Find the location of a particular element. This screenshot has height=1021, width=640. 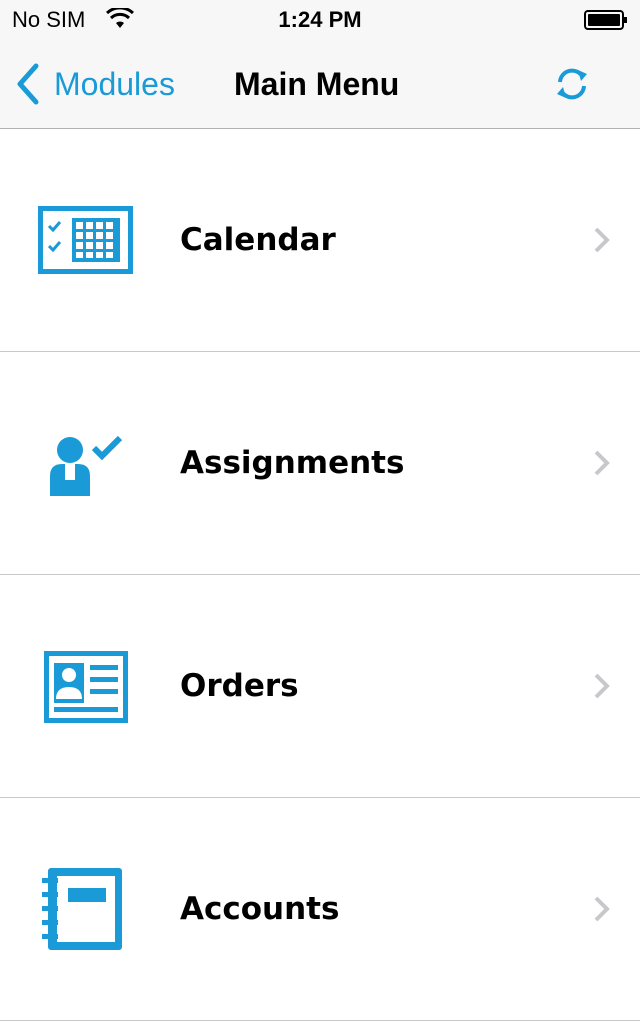

status-time: 1:24 PM is located at coordinates (320, 19).